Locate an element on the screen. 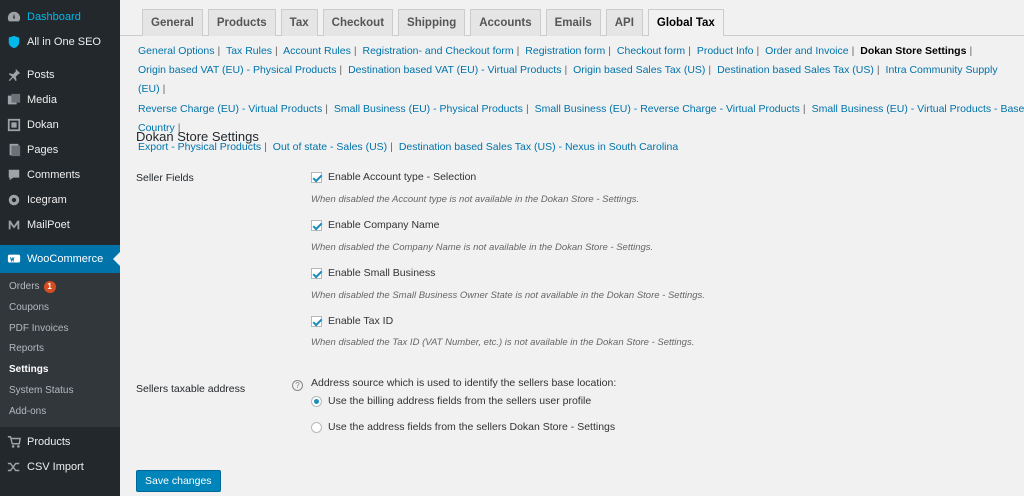  comments-icon is located at coordinates (14, 175).